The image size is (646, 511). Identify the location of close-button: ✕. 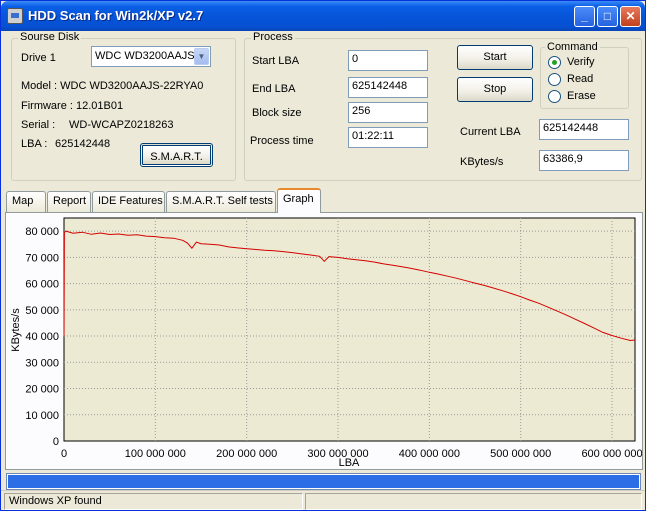
(630, 16).